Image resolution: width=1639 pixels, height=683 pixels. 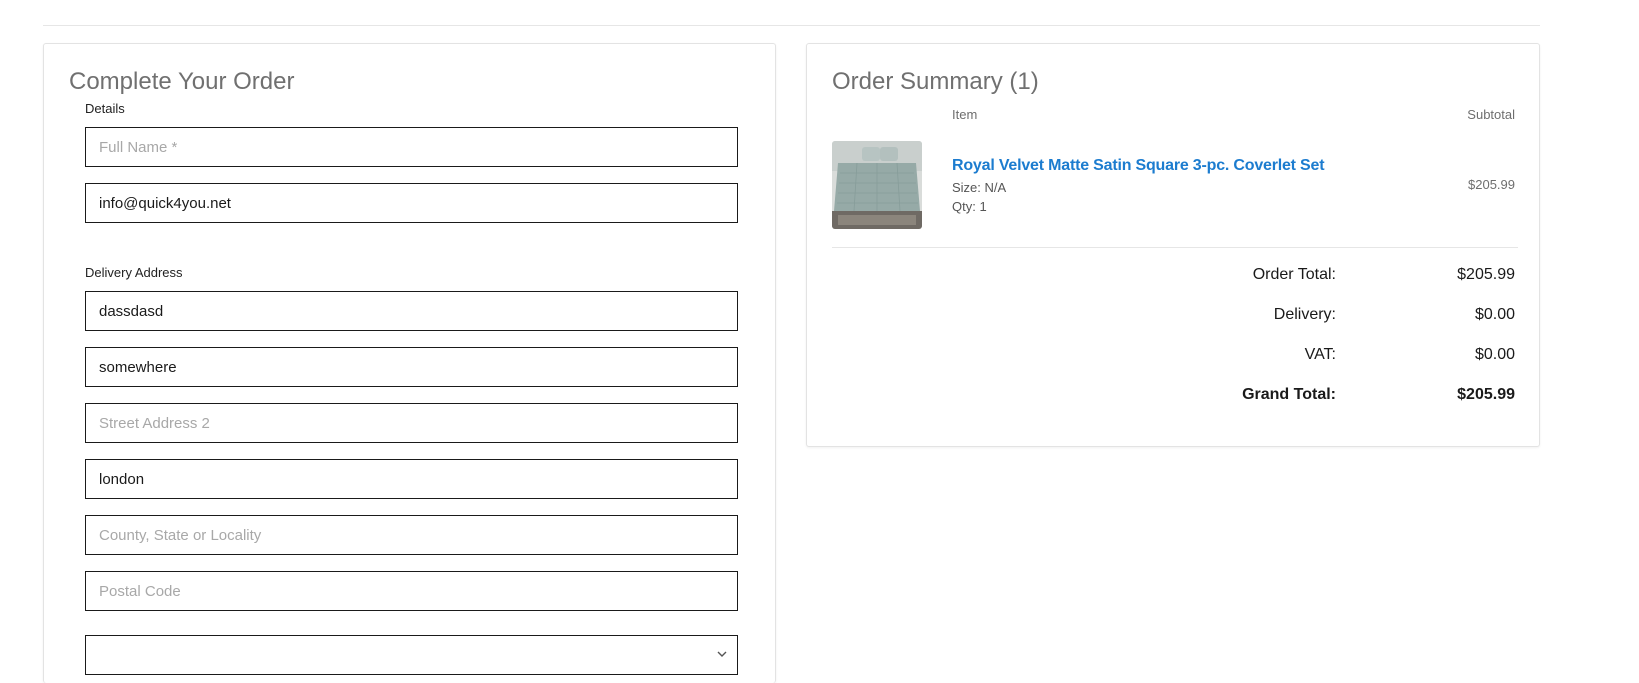 What do you see at coordinates (1491, 184) in the screenshot?
I see `product-subtotal: $205.99` at bounding box center [1491, 184].